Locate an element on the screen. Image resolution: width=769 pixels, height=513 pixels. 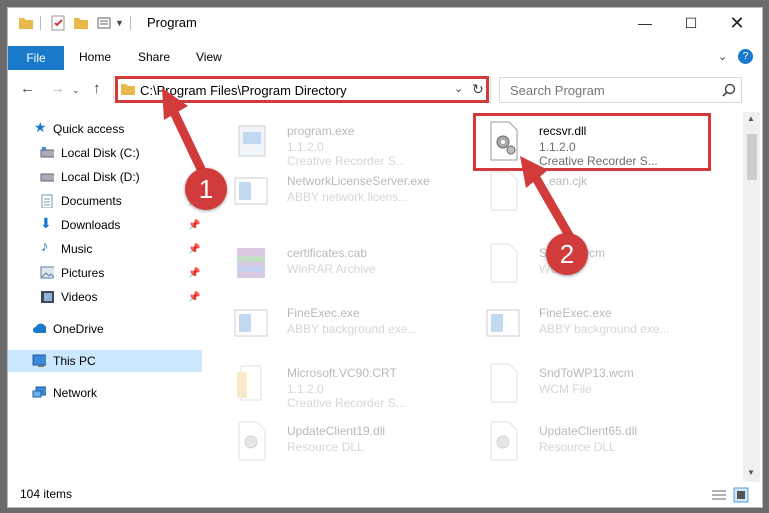
quick-access-toolbar: ▼ is located at coordinates (78, 23).